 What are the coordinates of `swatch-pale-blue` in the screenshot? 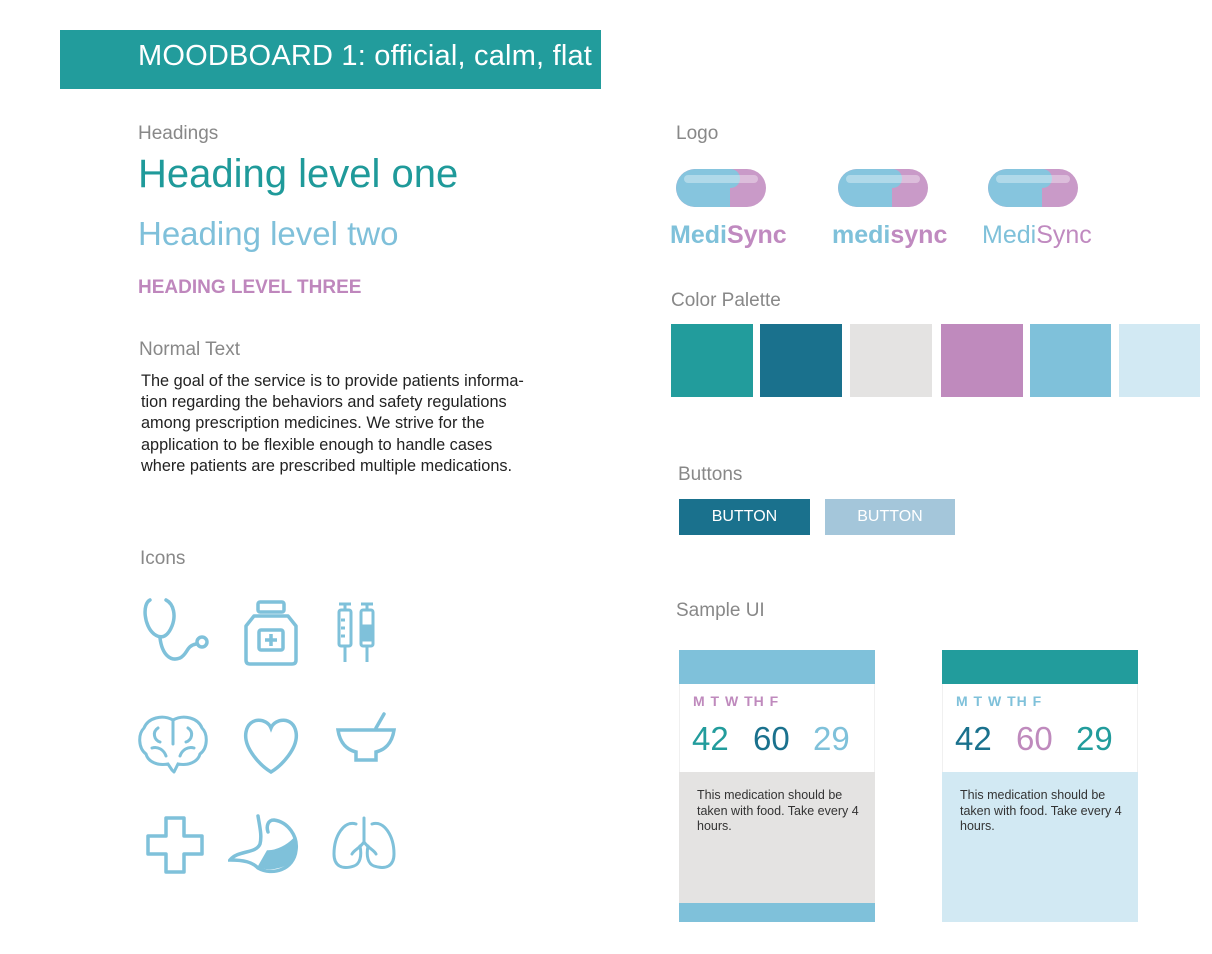 It's located at (1159, 360).